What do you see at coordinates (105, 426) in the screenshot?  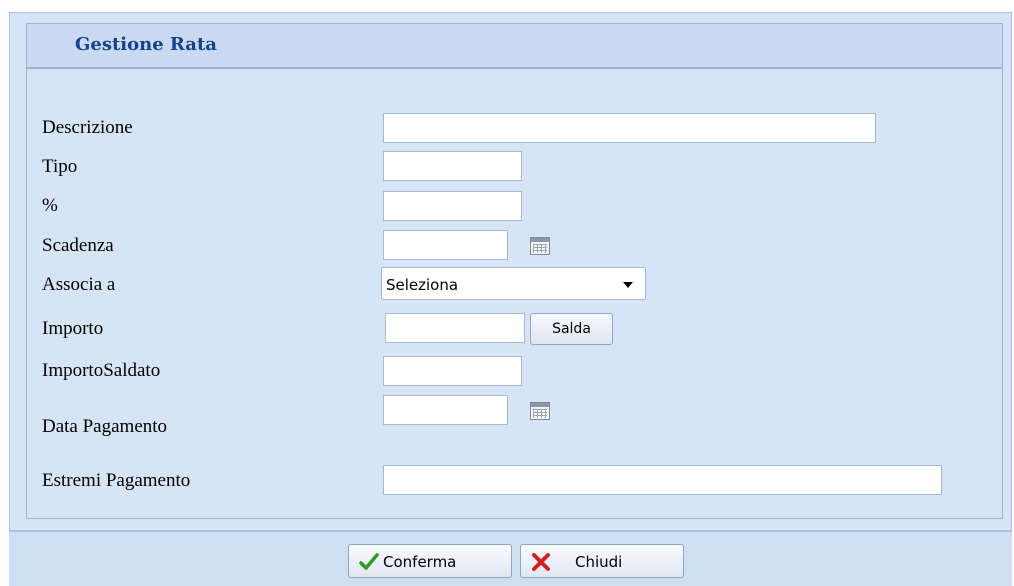 I see `data-pagamento-label: Data Pagamento` at bounding box center [105, 426].